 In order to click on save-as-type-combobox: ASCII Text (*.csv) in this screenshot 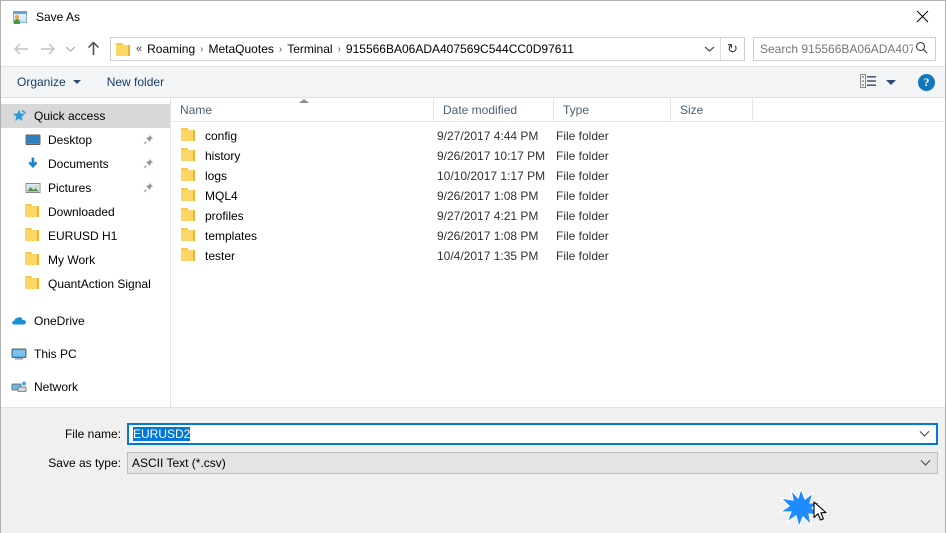, I will do `click(532, 463)`.